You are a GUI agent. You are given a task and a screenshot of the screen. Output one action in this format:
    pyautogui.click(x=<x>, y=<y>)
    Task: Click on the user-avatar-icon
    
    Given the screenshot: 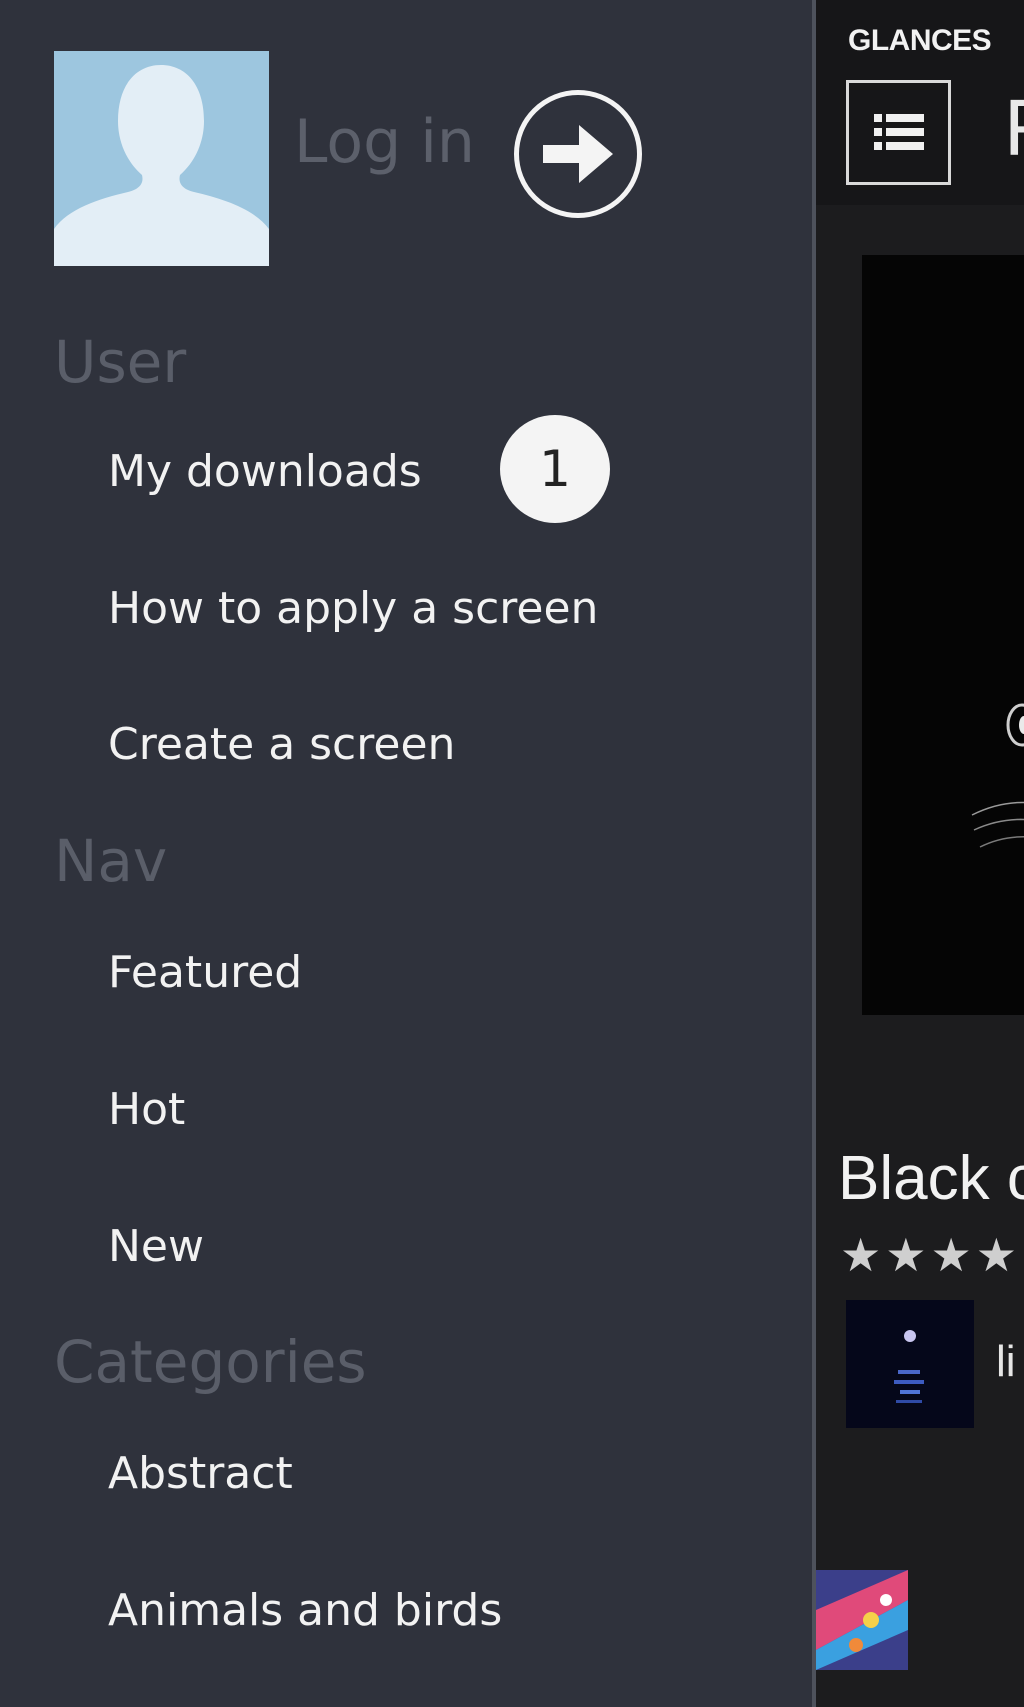 What is the action you would take?
    pyautogui.click(x=161, y=158)
    